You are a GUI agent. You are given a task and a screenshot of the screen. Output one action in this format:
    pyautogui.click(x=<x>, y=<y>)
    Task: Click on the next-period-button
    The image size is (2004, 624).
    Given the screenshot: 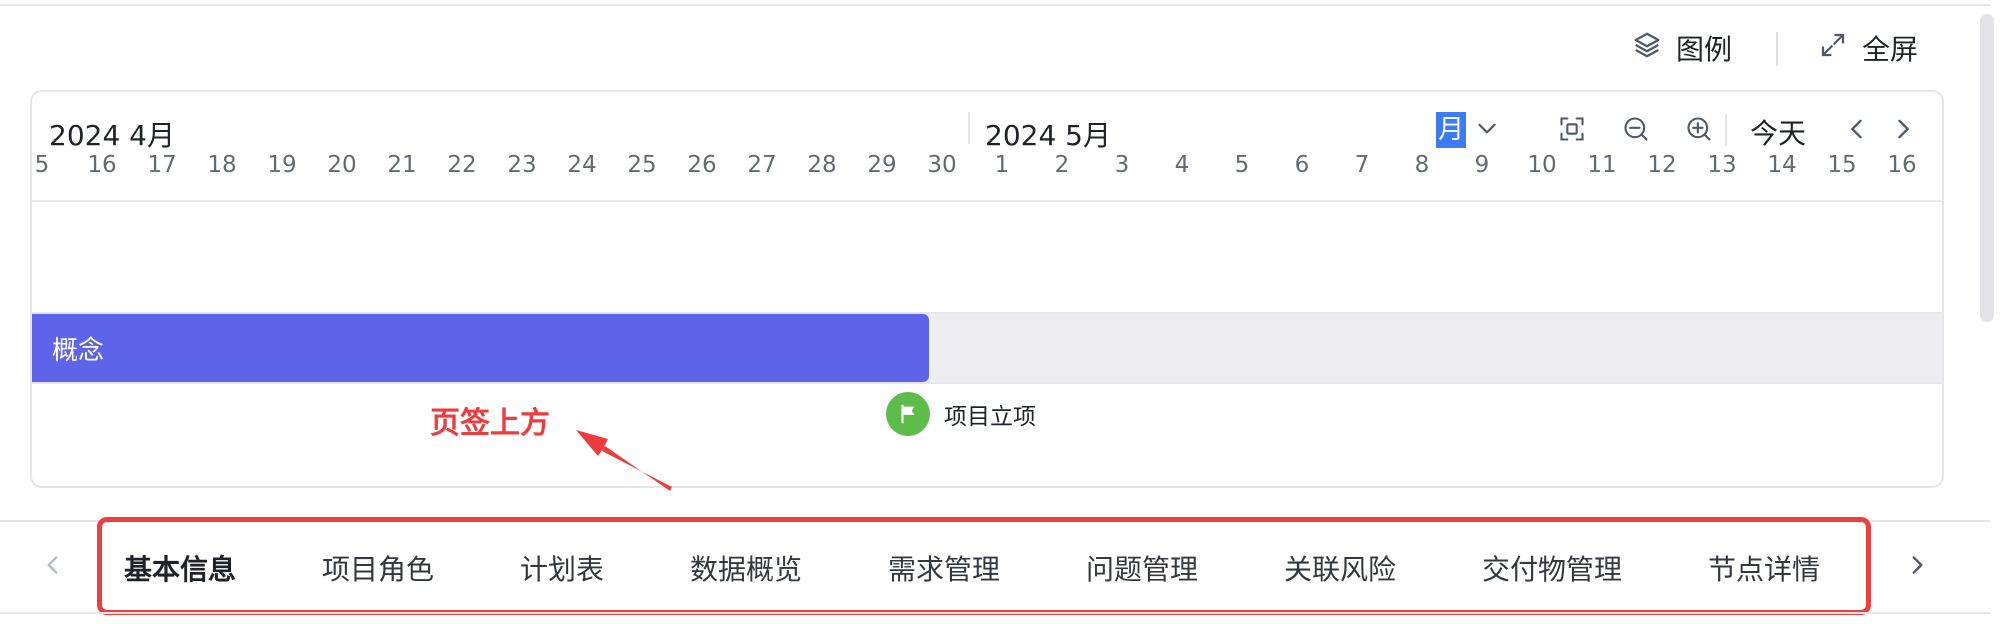 What is the action you would take?
    pyautogui.click(x=1903, y=131)
    